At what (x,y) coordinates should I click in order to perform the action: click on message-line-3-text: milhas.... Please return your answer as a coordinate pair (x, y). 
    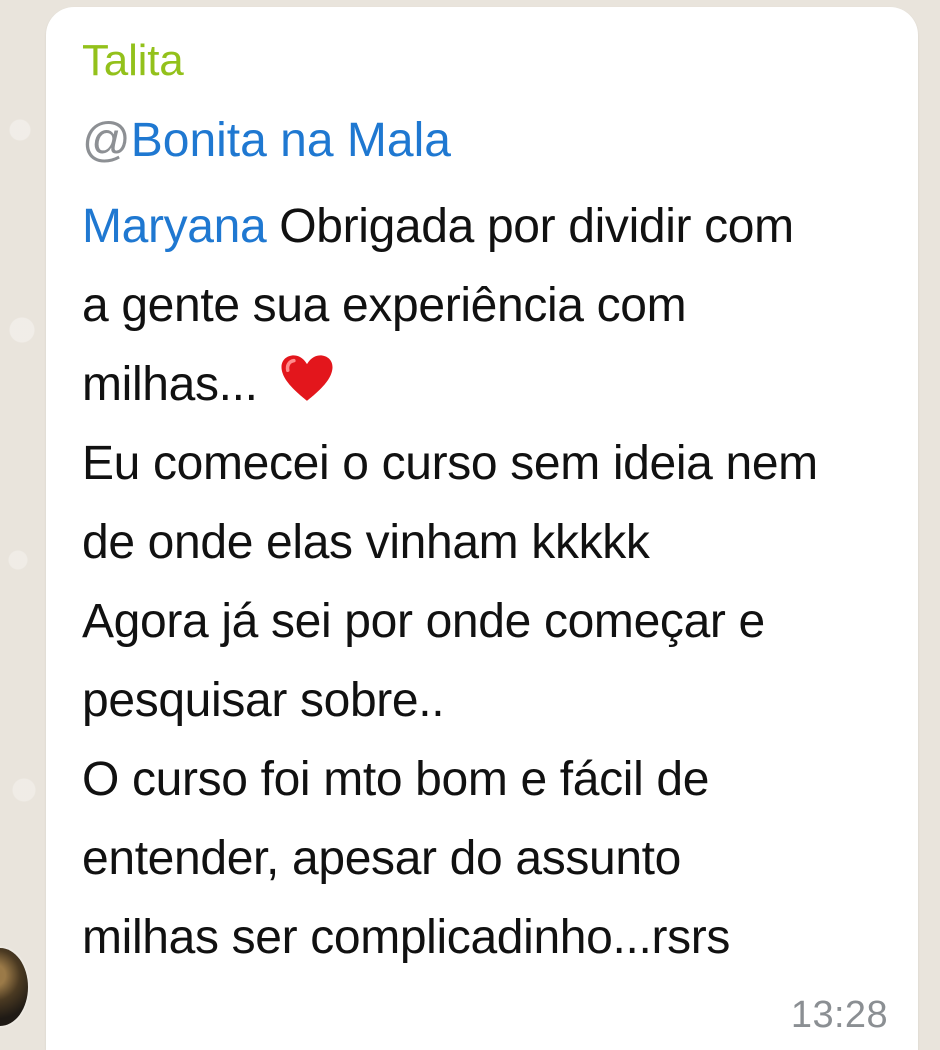
    Looking at the image, I should click on (170, 384).